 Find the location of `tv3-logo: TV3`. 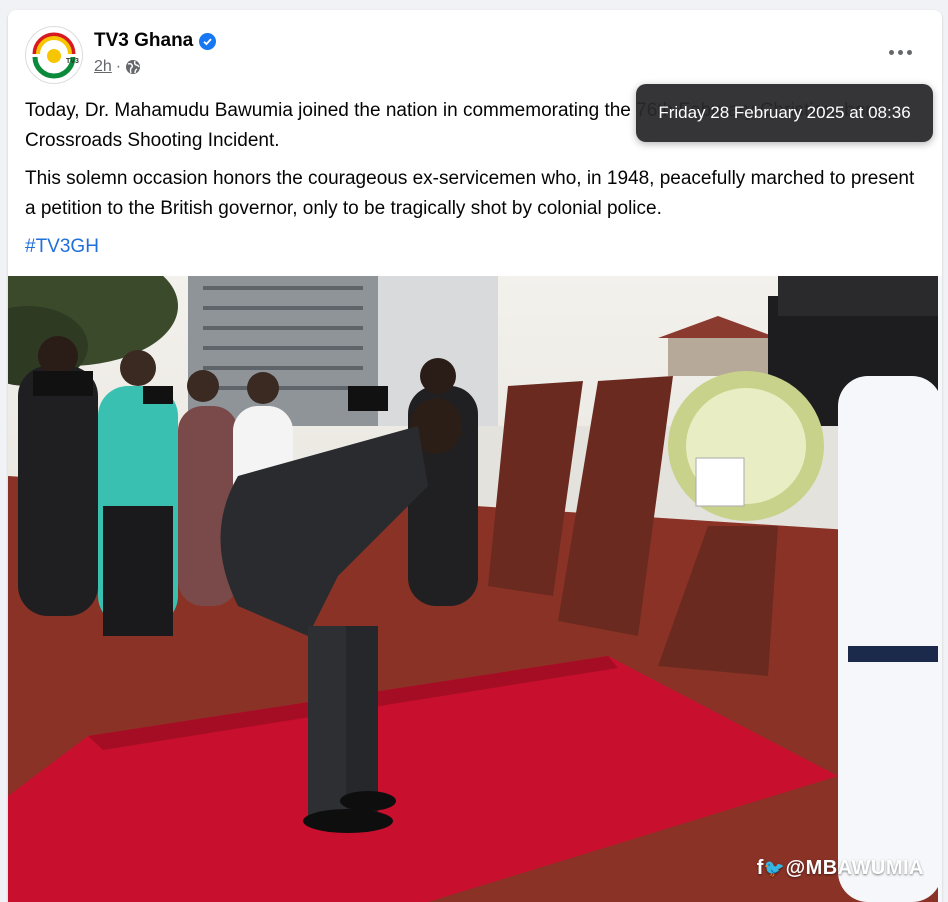

tv3-logo: TV3 is located at coordinates (54, 55).